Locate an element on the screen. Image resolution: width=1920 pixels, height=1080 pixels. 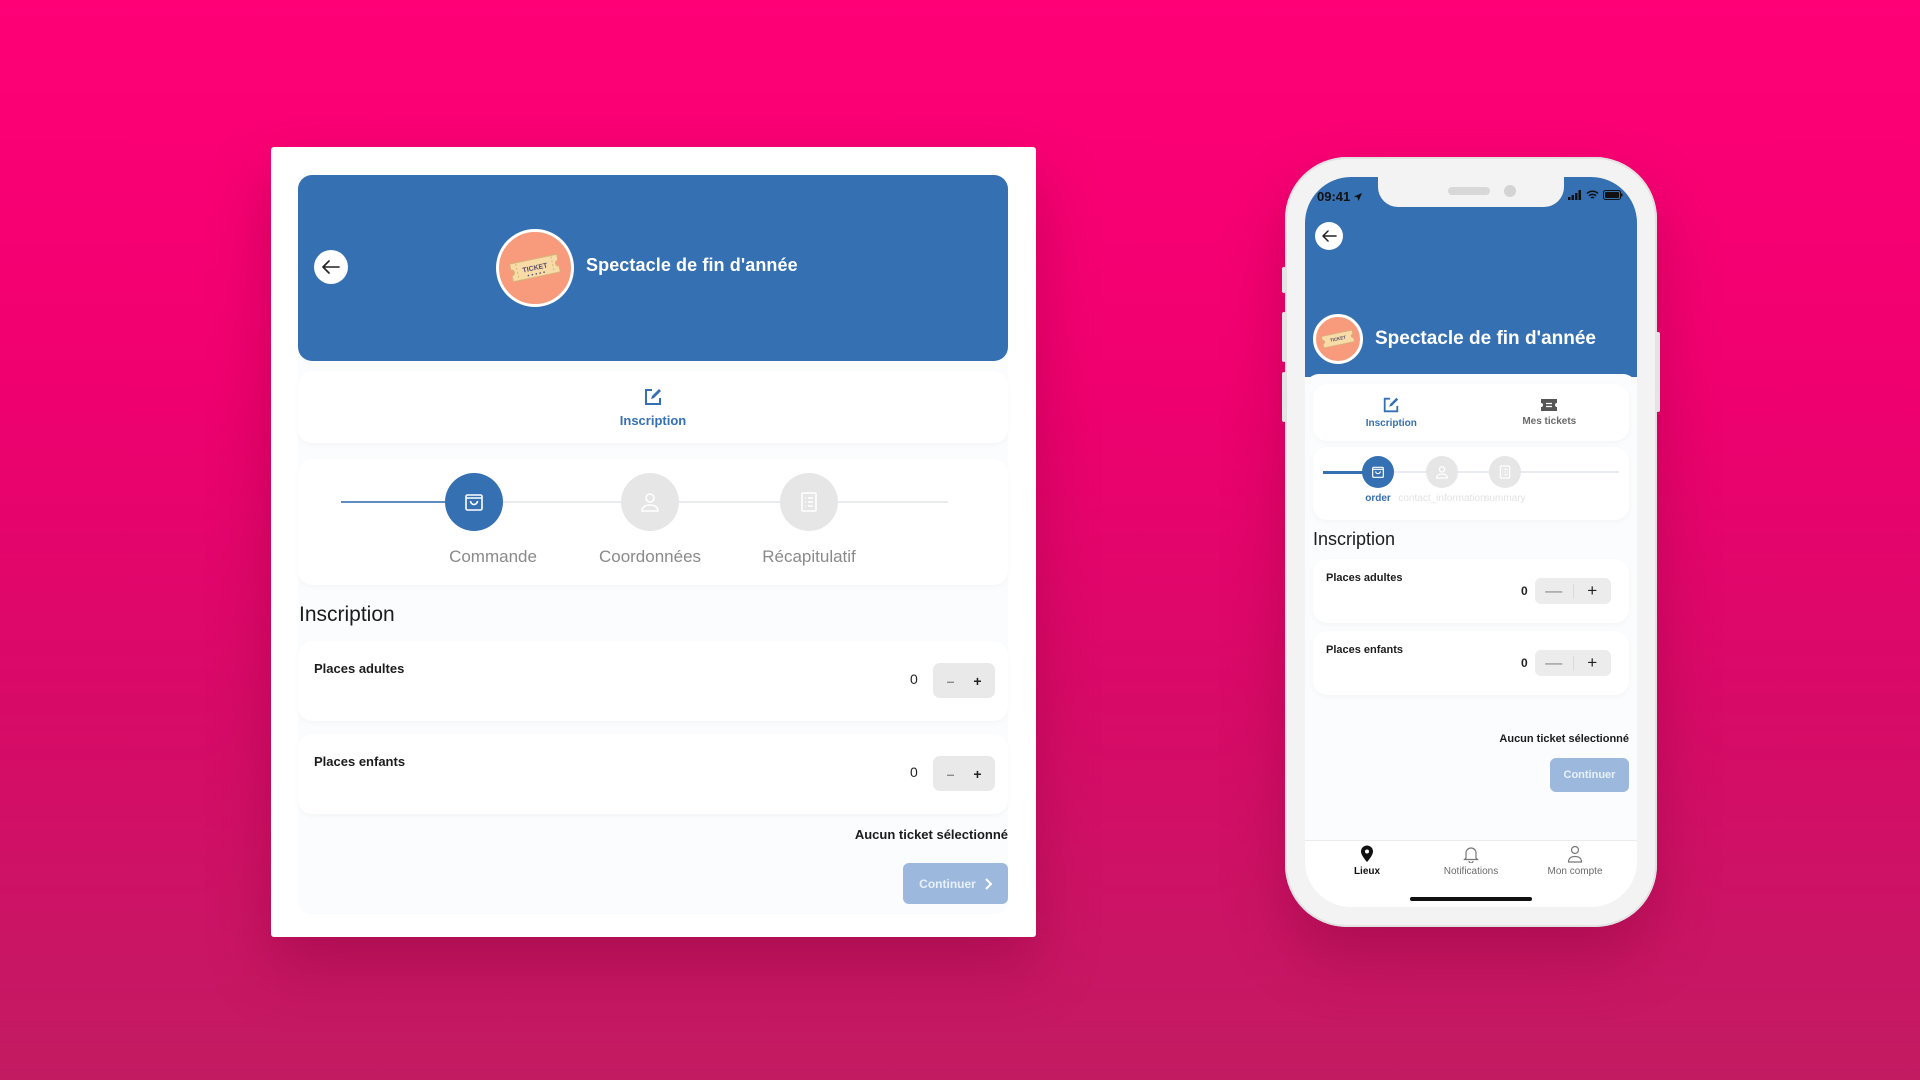
ticket-row-children: Places enfants 0 — + is located at coordinates (1471, 663).